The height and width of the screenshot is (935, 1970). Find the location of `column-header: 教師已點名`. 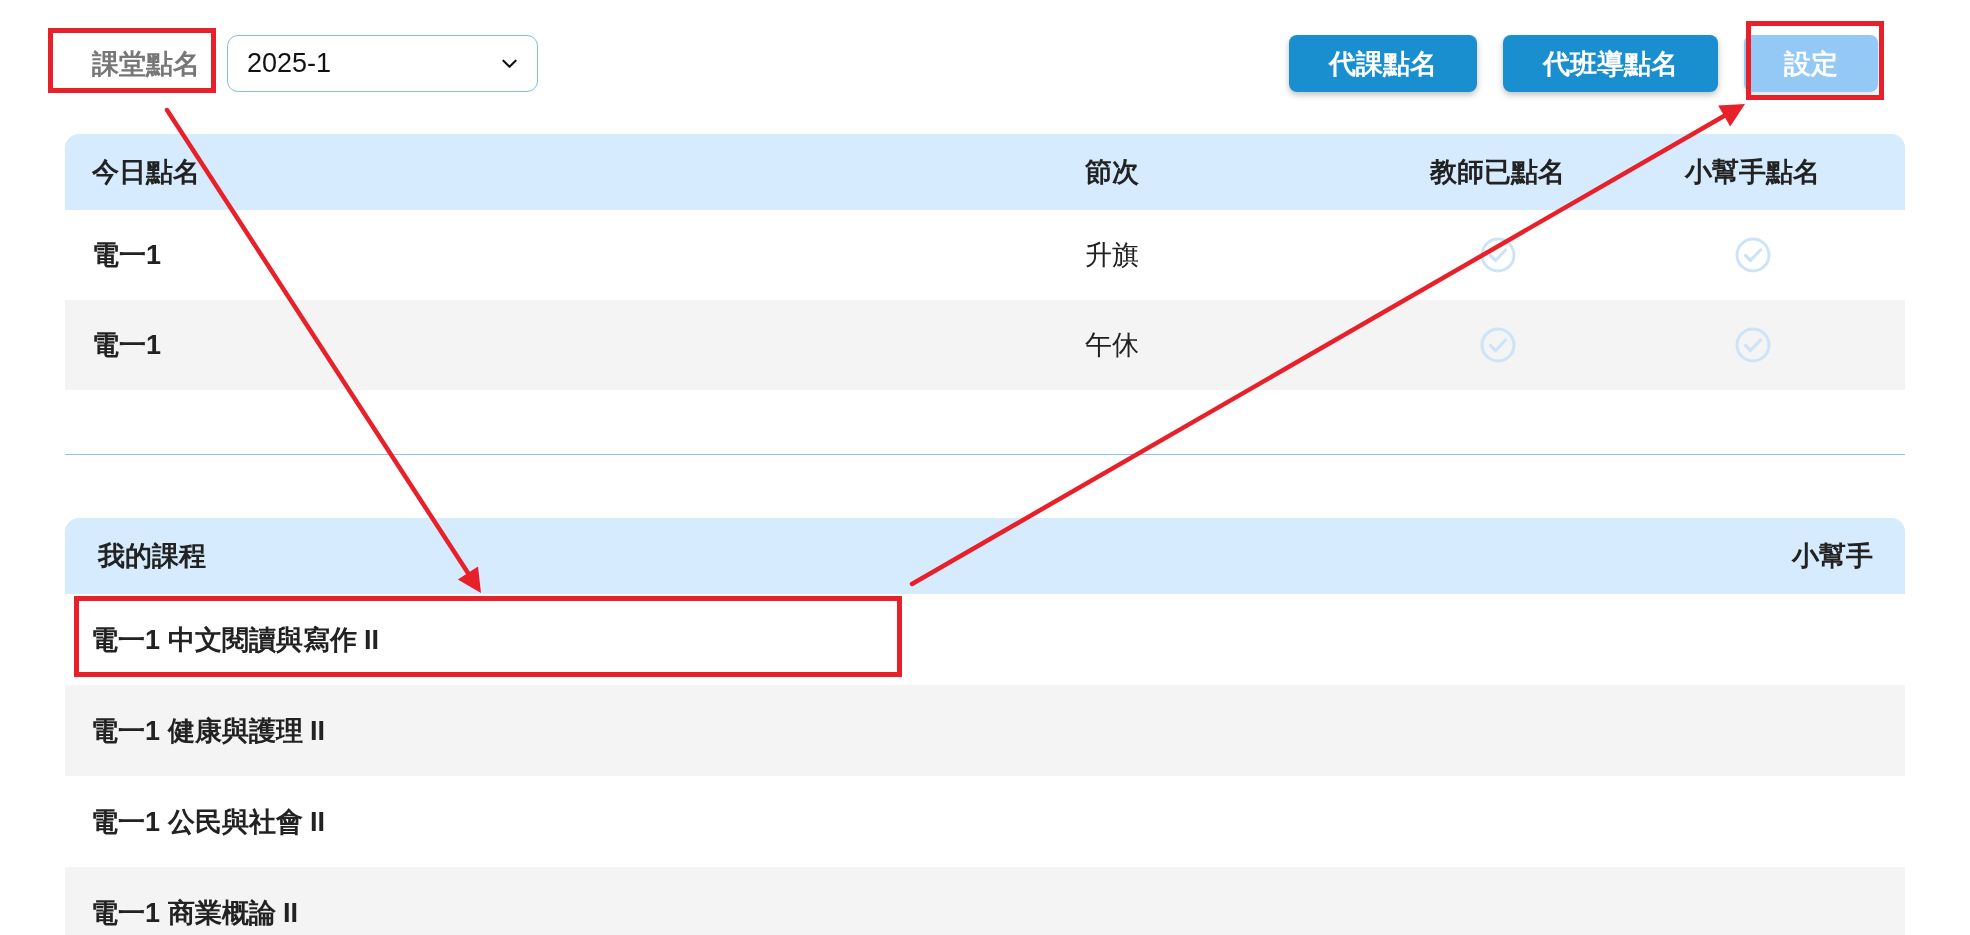

column-header: 教師已點名 is located at coordinates (1497, 172).